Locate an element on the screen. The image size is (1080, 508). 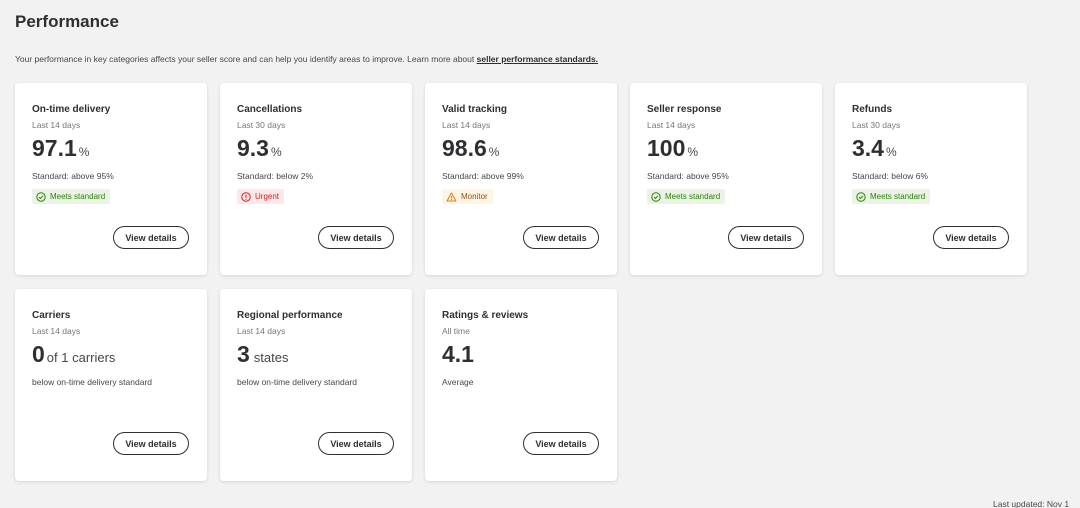
page-title: Performance is located at coordinates (67, 21).